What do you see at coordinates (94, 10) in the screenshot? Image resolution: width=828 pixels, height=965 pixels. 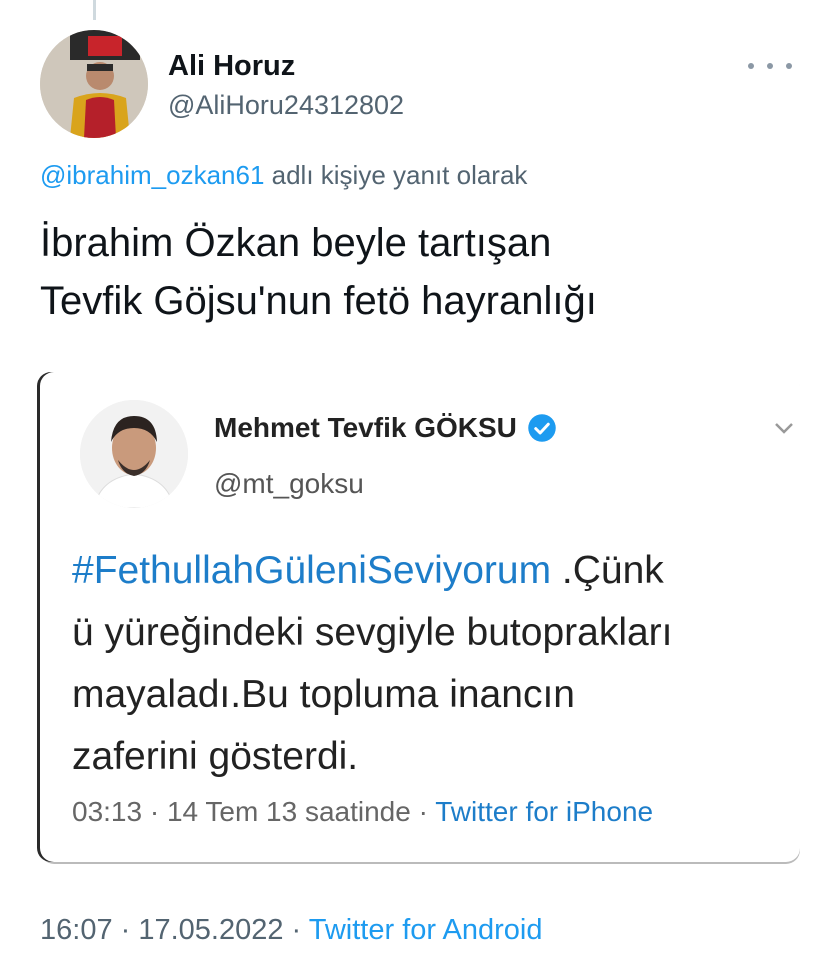 I see `thread-connector-line` at bounding box center [94, 10].